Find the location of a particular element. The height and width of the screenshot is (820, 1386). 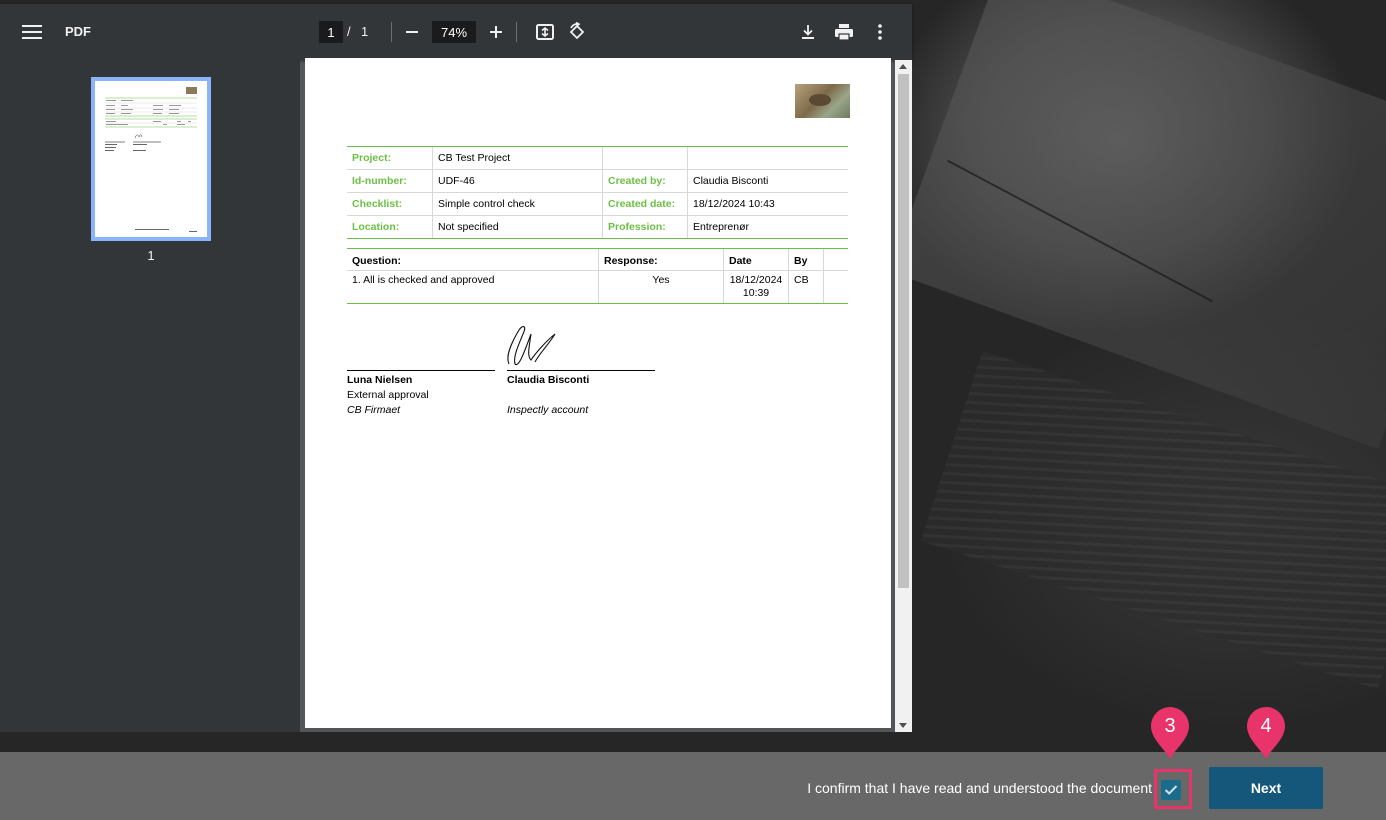

print-button is located at coordinates (844, 32).